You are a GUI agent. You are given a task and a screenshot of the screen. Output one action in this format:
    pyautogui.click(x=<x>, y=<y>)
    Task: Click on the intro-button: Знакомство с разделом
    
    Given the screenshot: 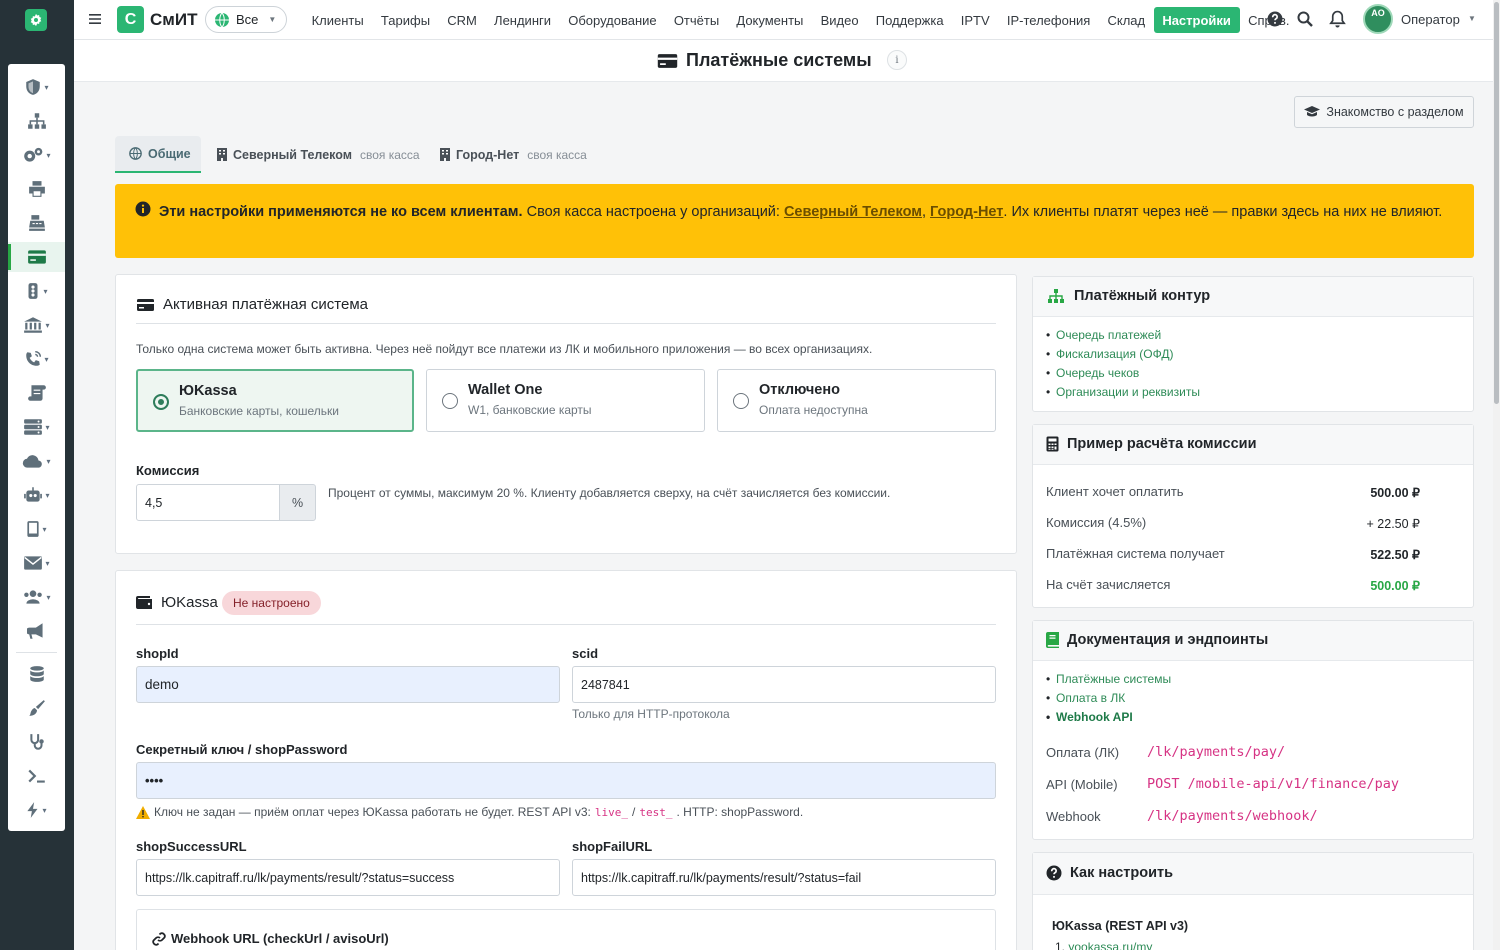 What is the action you would take?
    pyautogui.click(x=1384, y=112)
    